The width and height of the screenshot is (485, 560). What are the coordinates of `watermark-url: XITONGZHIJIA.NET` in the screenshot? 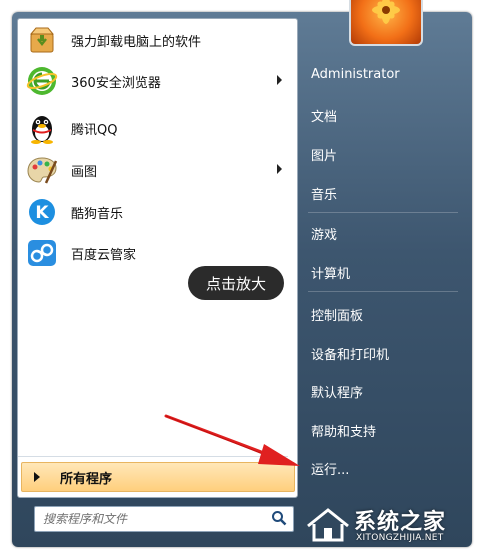 It's located at (400, 538).